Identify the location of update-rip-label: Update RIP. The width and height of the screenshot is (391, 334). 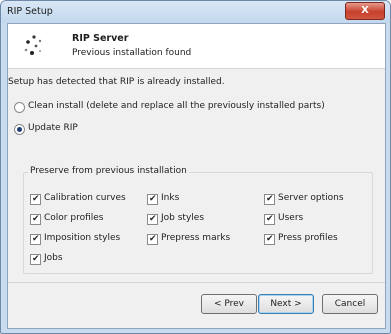
(53, 128).